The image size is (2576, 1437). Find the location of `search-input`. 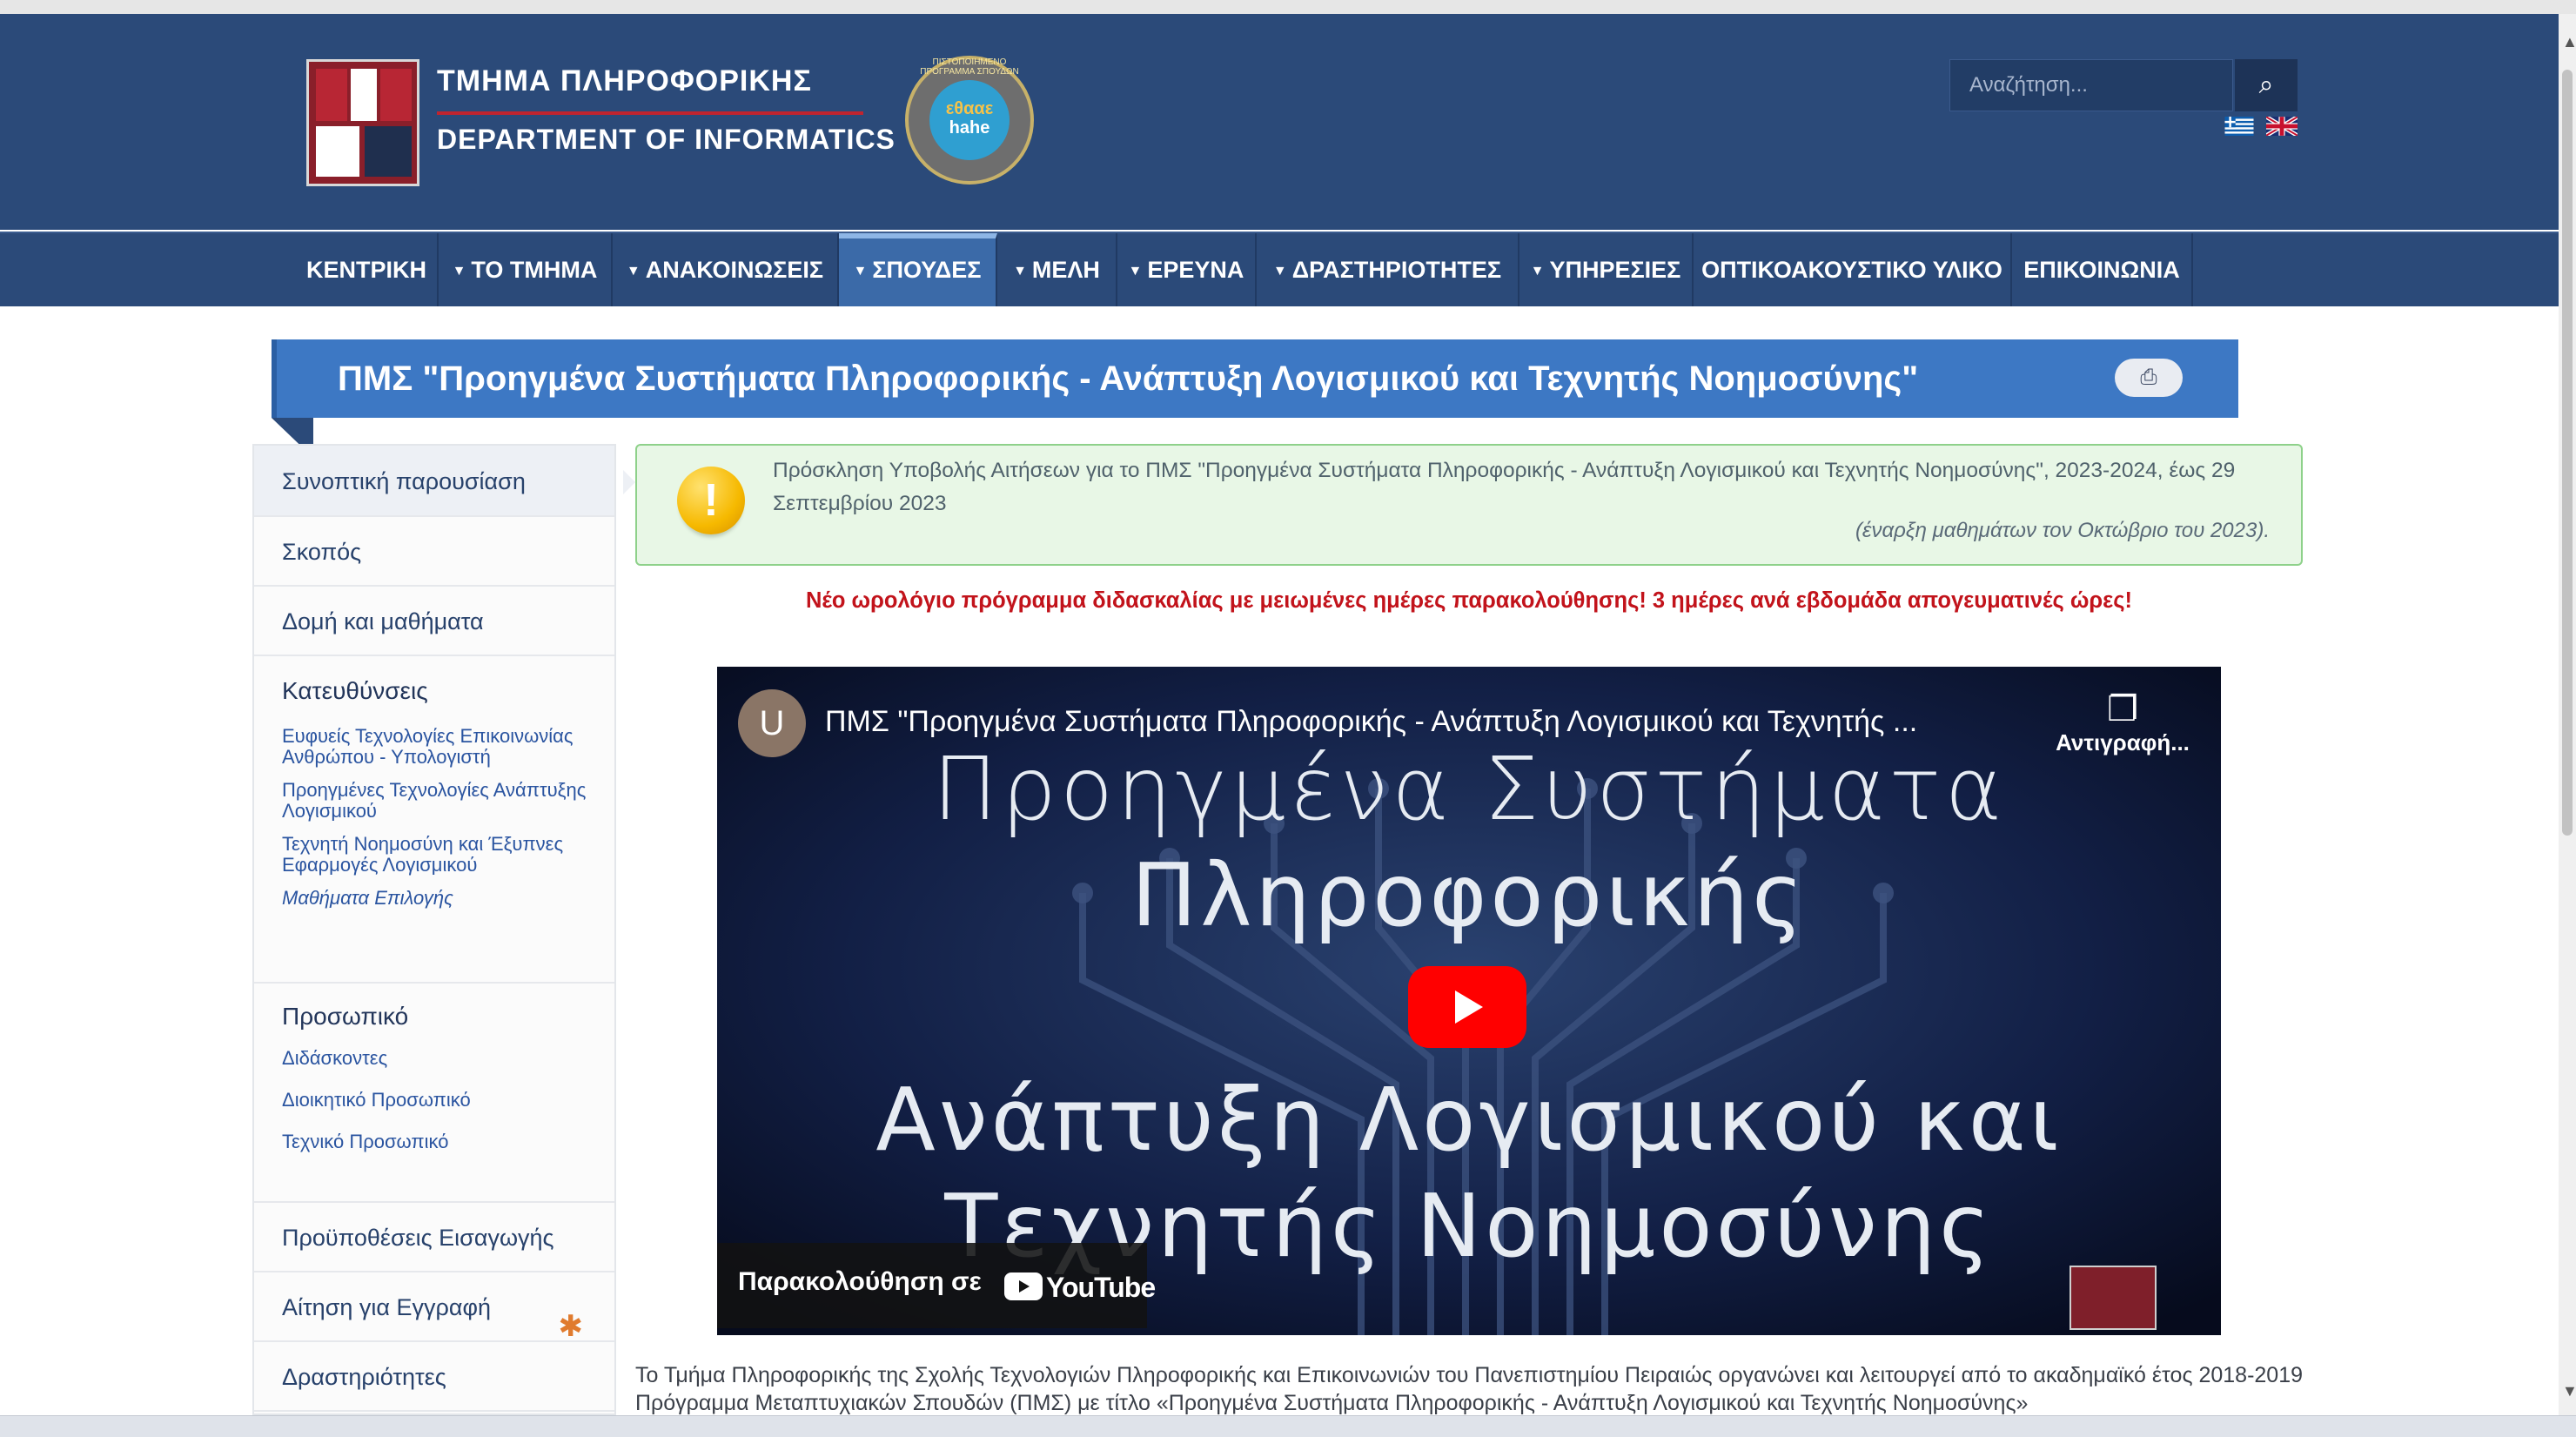

search-input is located at coordinates (2089, 85).